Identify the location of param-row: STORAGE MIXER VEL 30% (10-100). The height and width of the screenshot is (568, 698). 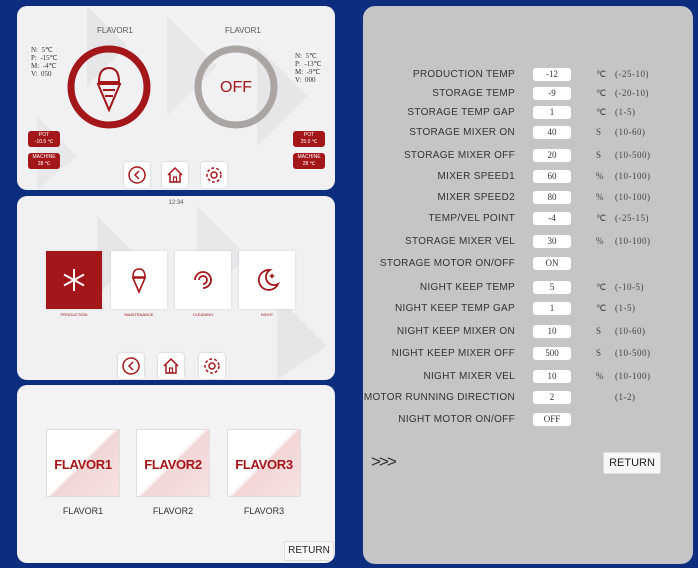
(528, 242).